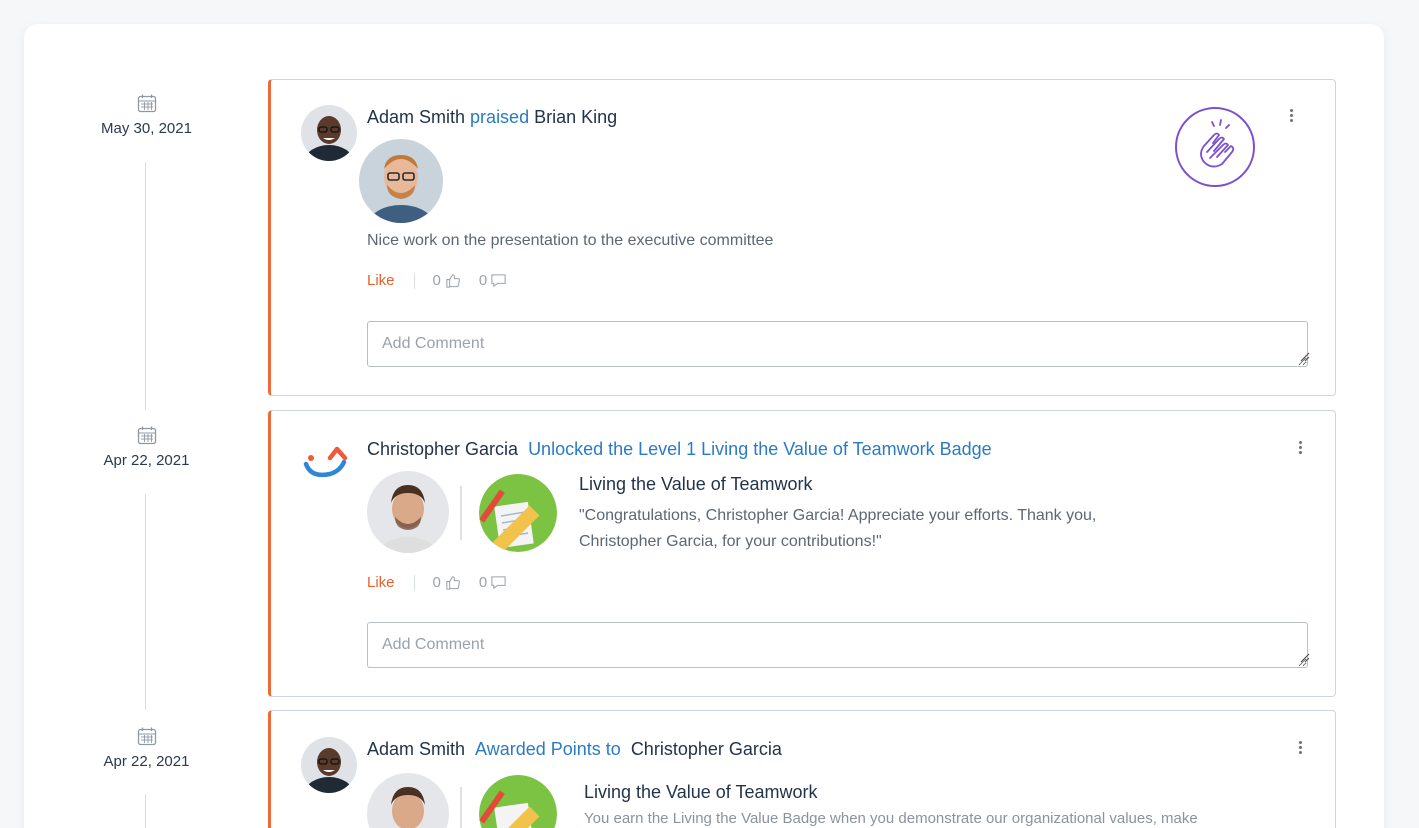  What do you see at coordinates (500, 117) in the screenshot?
I see `post-action: praised` at bounding box center [500, 117].